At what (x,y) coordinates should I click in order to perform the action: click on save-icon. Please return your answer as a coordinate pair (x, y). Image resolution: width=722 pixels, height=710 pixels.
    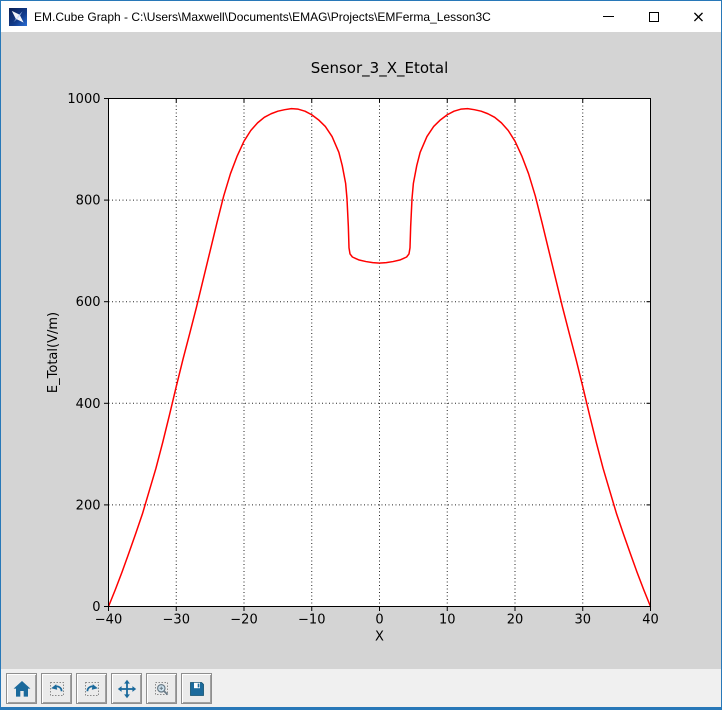
    Looking at the image, I should click on (196, 688).